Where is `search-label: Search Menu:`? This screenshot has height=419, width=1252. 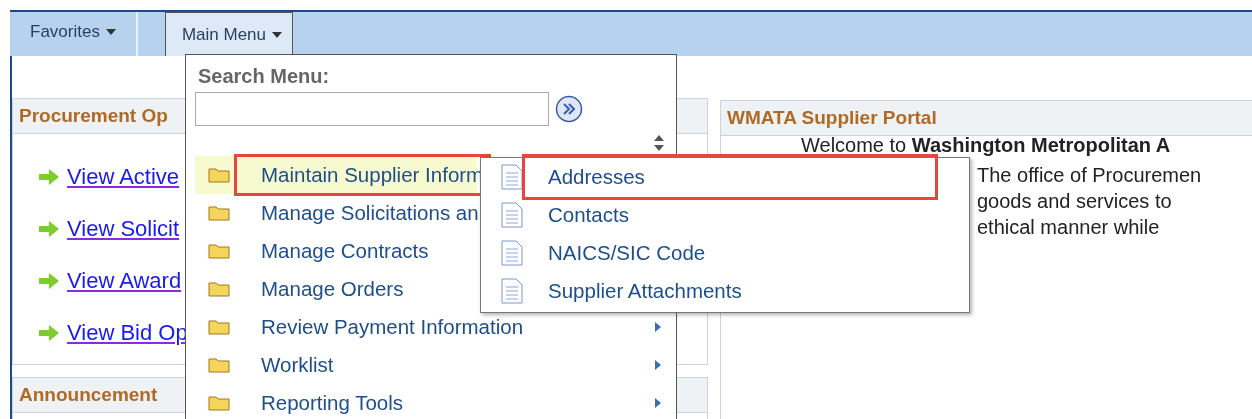 search-label: Search Menu: is located at coordinates (264, 76).